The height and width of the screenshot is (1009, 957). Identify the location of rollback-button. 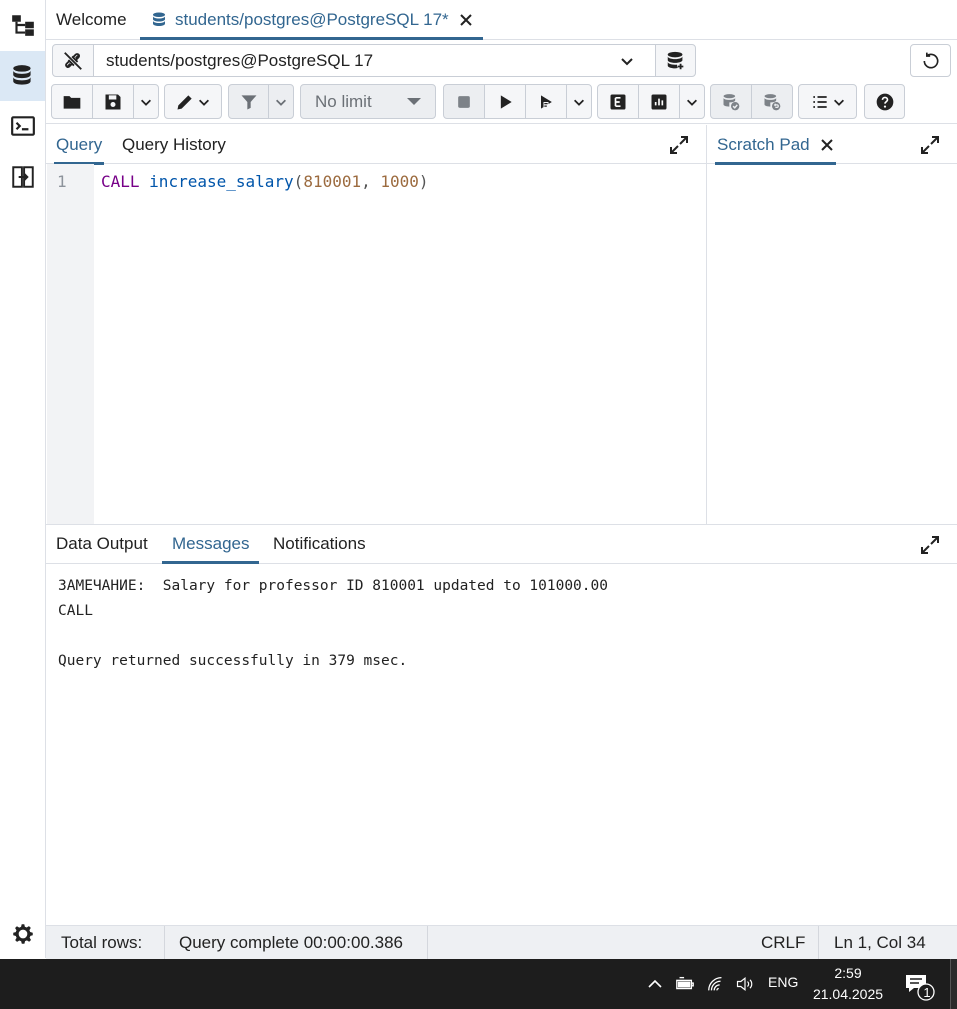
(772, 101).